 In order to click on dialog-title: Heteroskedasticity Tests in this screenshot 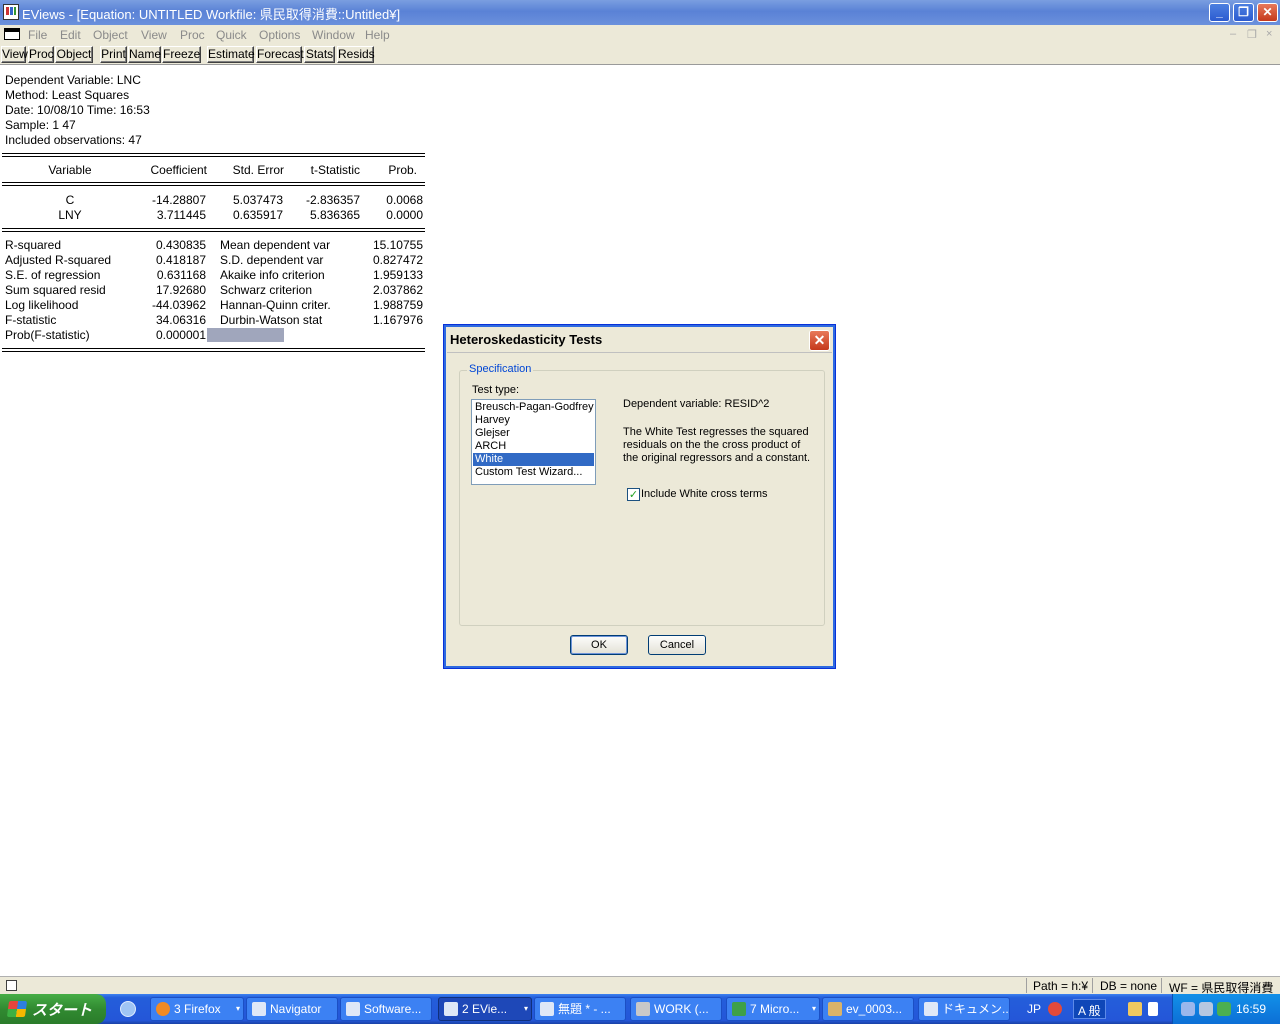, I will do `click(526, 339)`.